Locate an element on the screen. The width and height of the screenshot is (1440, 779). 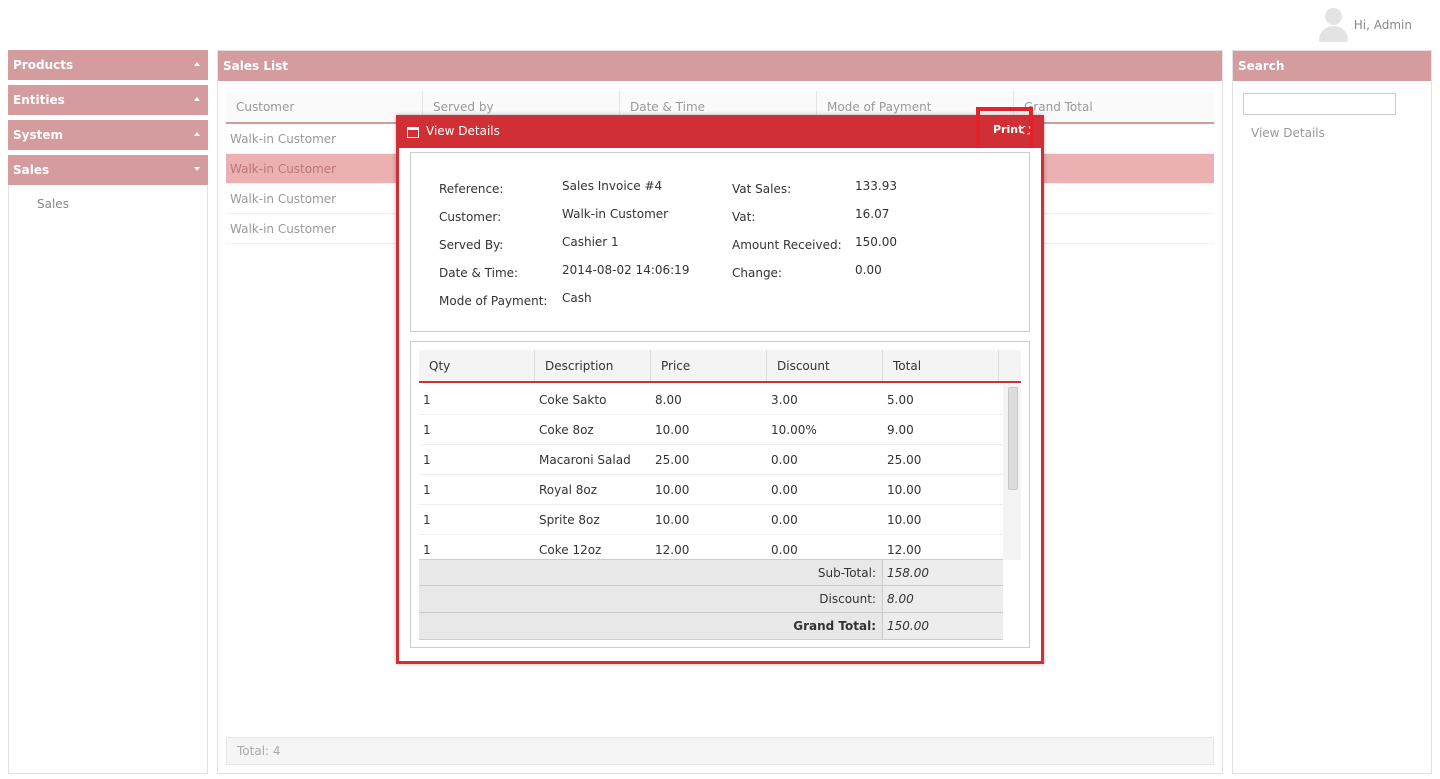
table-row: 1 Sprite 8oz 10.00 0.00 10.00 is located at coordinates (711, 520).